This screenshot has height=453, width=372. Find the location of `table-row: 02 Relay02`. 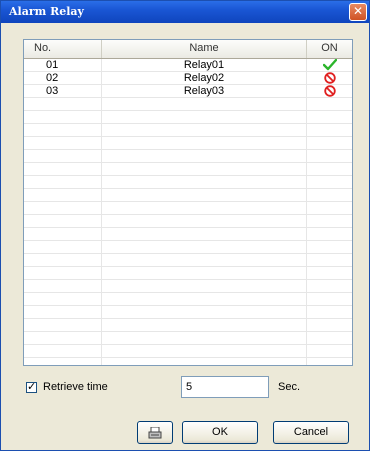

table-row: 02 Relay02 is located at coordinates (188, 78).